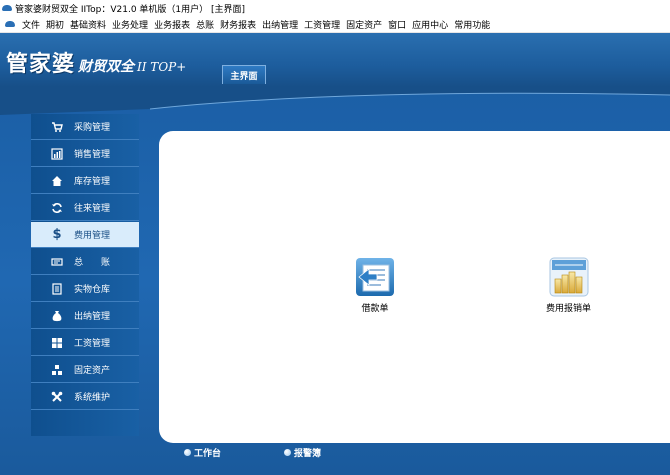  Describe the element at coordinates (88, 24) in the screenshot. I see `menu-basic-data: 基础资料` at that location.